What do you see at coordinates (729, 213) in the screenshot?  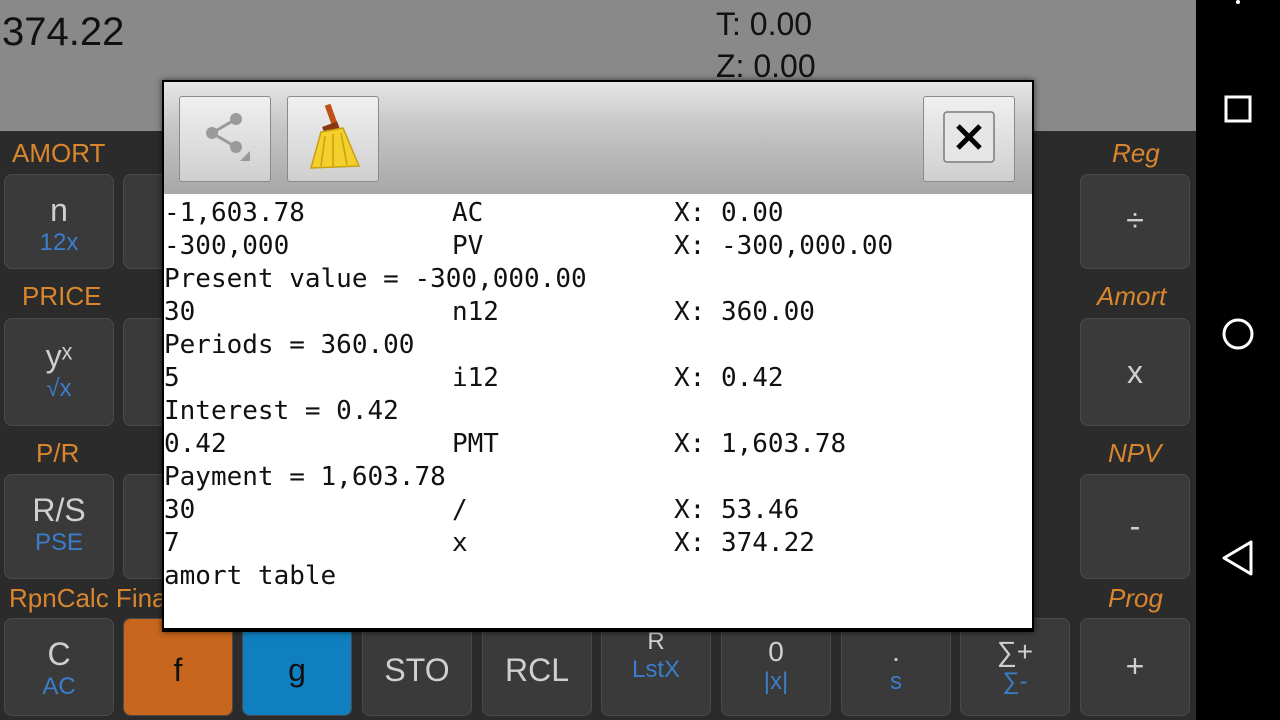 I see `log-cell-col3: X: 0.00` at bounding box center [729, 213].